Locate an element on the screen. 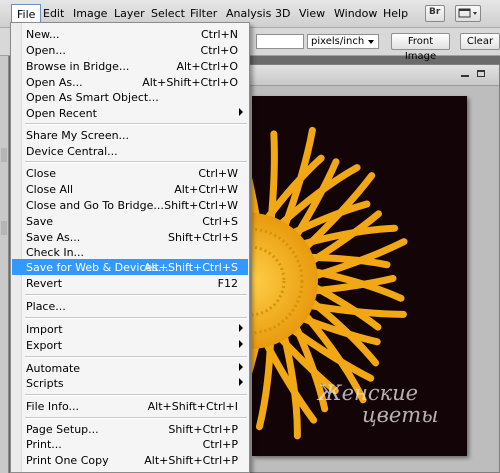 This screenshot has width=500, height=473. menu-item-close-all: Close All Alt+Ctrl+W is located at coordinates (130, 189).